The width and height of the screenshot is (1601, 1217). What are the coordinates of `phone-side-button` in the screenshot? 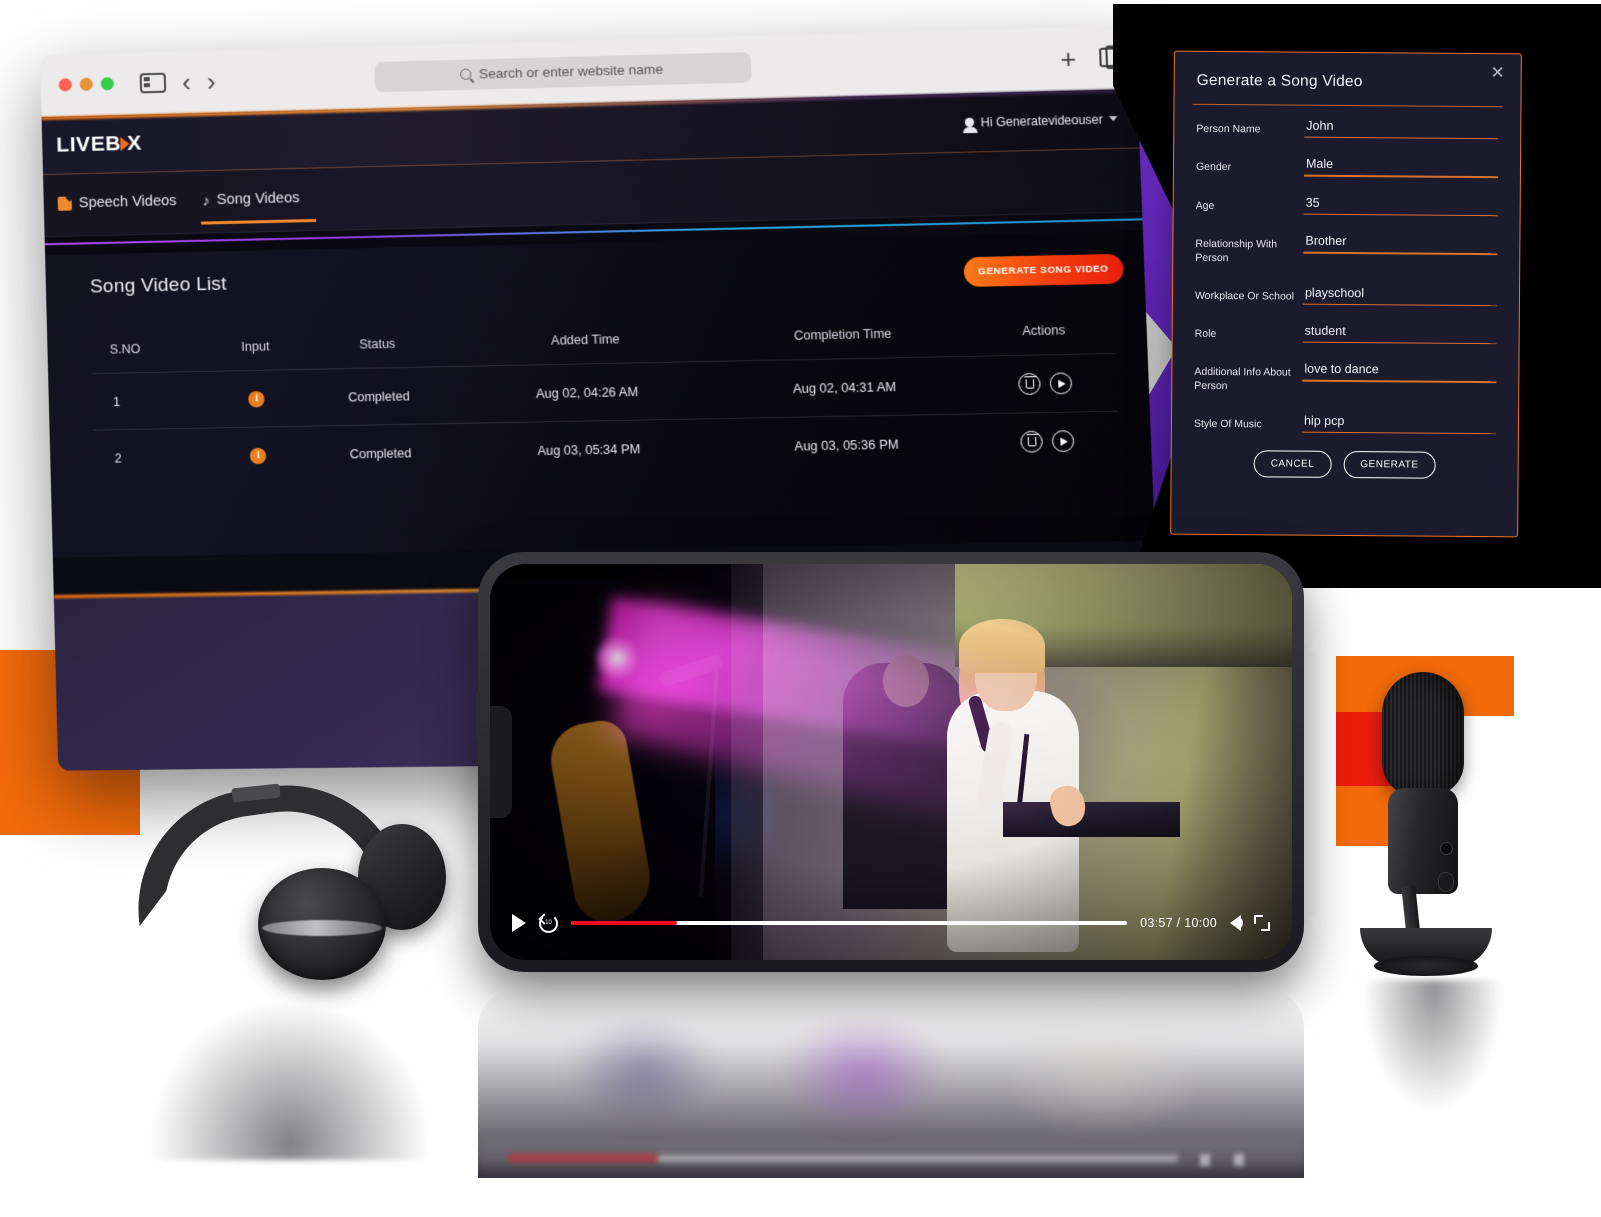 It's located at (478, 716).